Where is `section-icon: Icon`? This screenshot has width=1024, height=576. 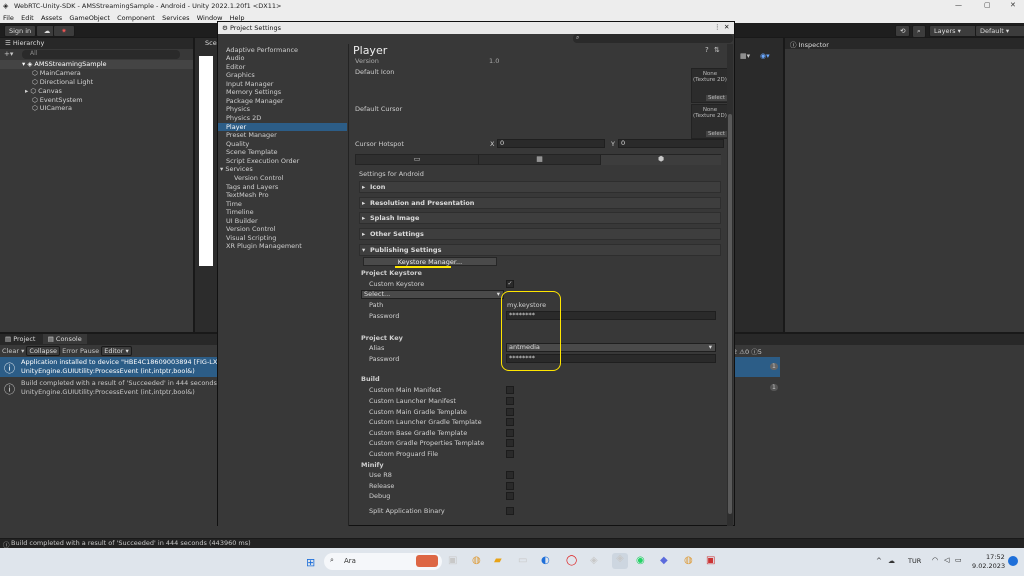 section-icon: Icon is located at coordinates (540, 187).